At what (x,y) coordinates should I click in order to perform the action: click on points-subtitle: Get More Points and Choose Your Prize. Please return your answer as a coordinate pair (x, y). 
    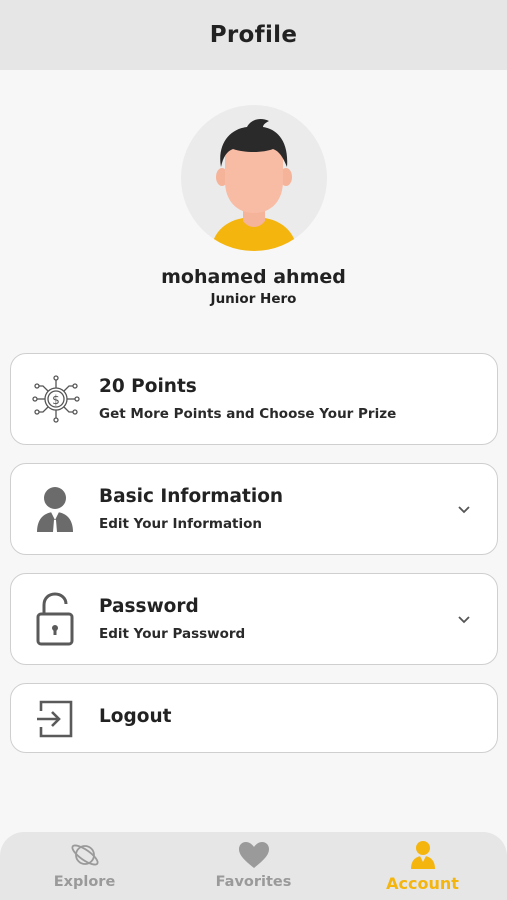
    Looking at the image, I should click on (248, 414).